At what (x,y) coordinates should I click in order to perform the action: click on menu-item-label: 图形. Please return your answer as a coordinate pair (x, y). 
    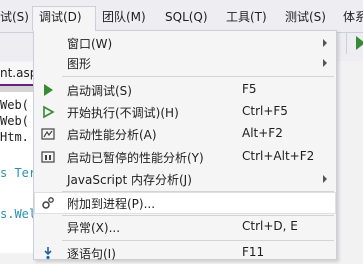
    Looking at the image, I should click on (79, 64).